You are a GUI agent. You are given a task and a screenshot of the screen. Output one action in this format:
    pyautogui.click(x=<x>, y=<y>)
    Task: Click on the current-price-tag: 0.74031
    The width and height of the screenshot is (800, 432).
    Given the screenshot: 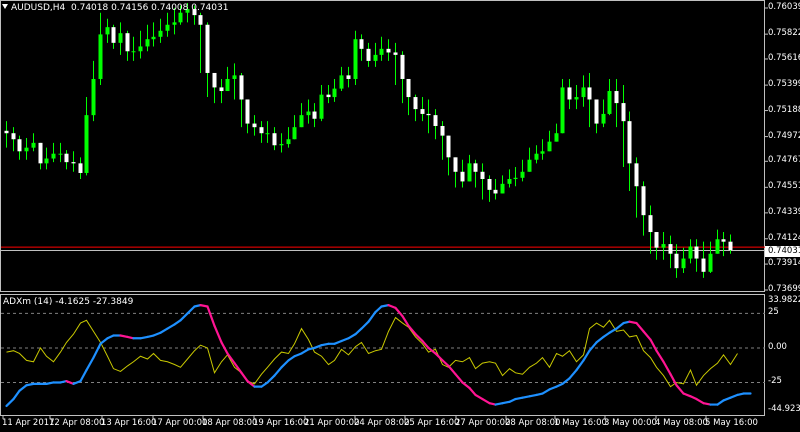 What is the action you would take?
    pyautogui.click(x=782, y=251)
    